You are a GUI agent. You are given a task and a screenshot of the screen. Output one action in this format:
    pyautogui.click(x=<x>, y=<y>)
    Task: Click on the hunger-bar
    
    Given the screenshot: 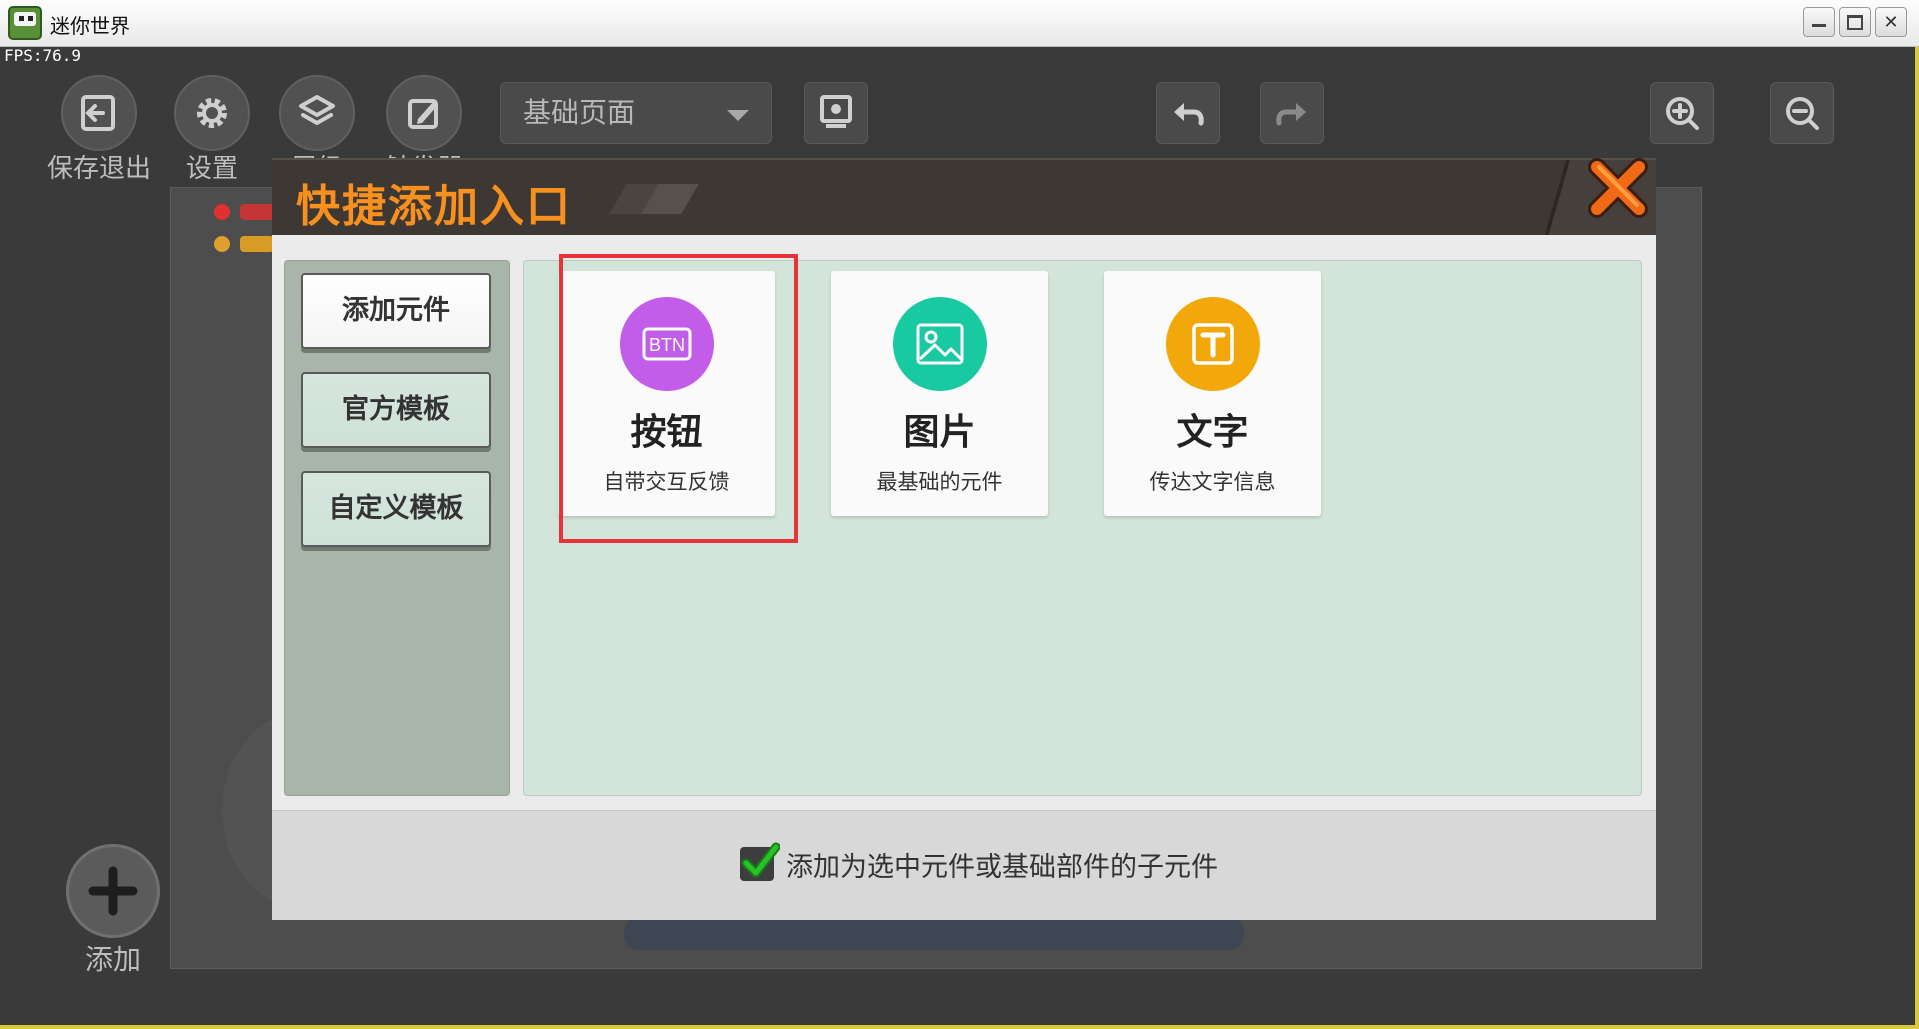 What is the action you would take?
    pyautogui.click(x=257, y=244)
    